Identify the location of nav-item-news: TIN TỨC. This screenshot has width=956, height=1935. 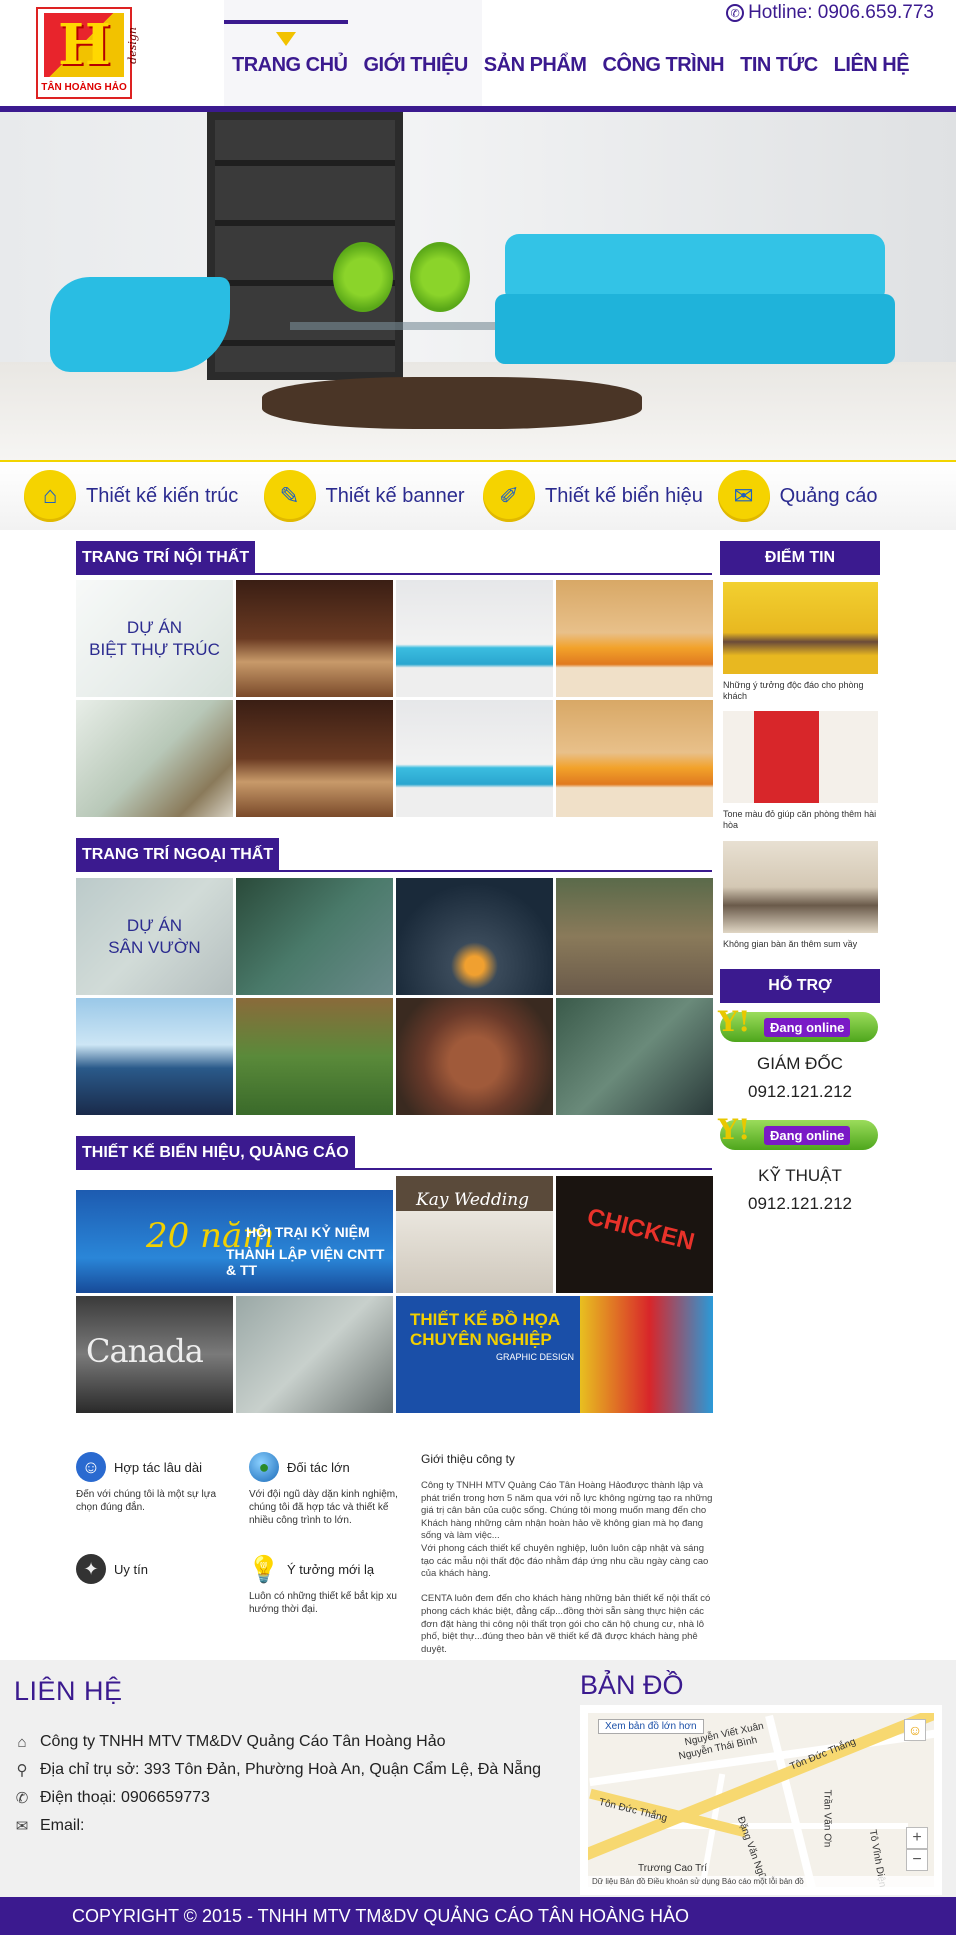
(779, 65).